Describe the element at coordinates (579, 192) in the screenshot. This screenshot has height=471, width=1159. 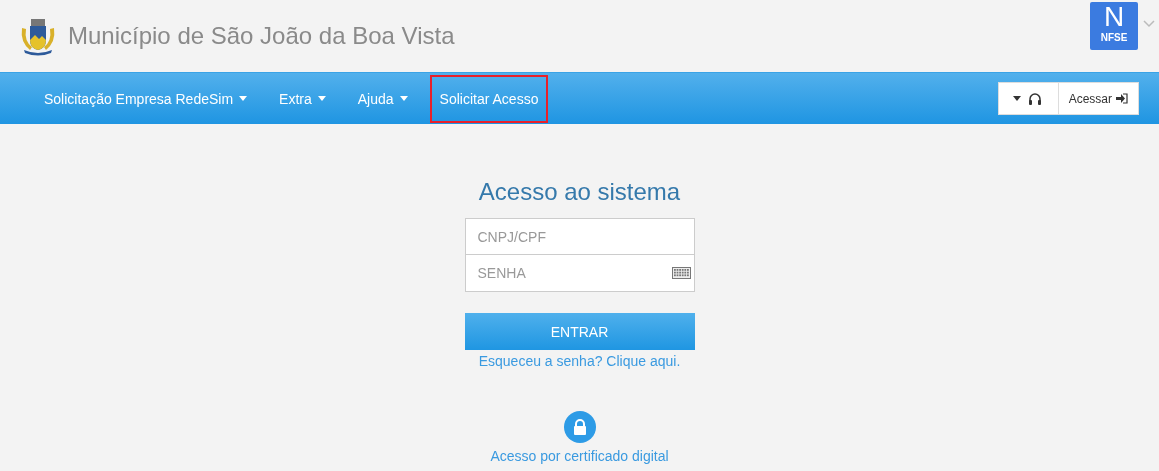
I see `login-title: Acesso ao sistema` at that location.